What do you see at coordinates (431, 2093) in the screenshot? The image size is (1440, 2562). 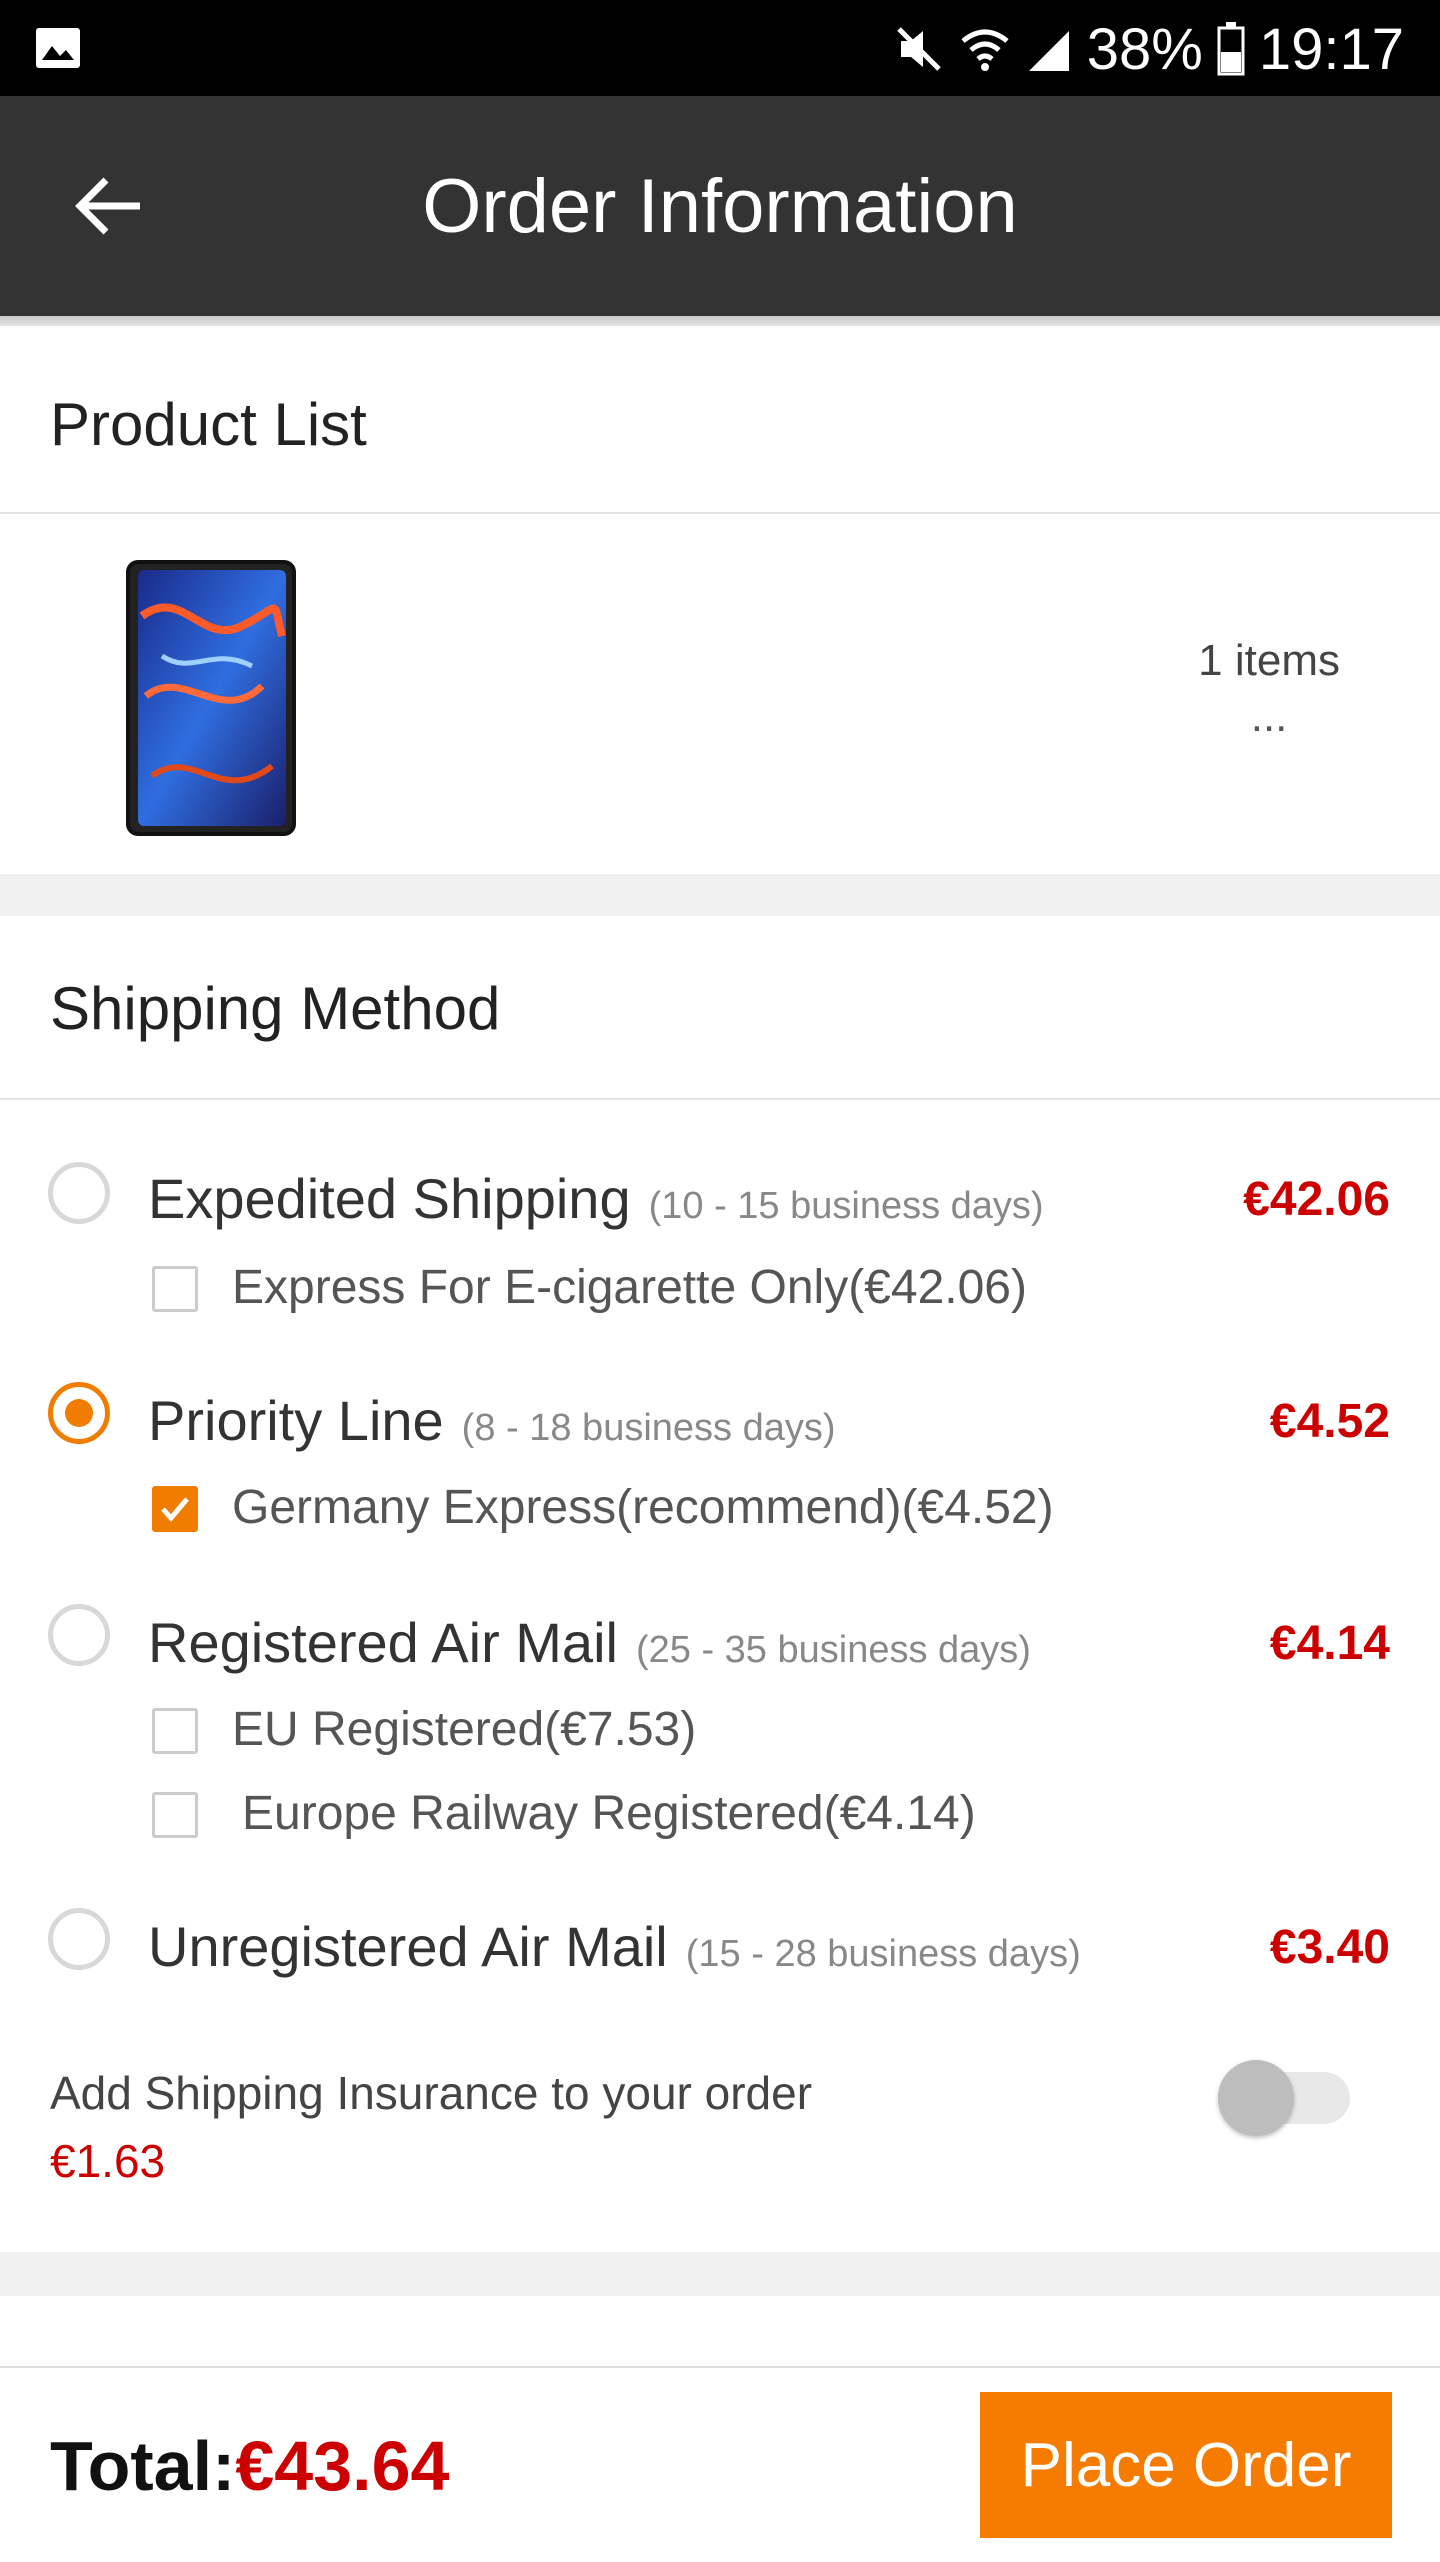 I see `shipping-insurance-label: Add Shipping Insurance to your order` at bounding box center [431, 2093].